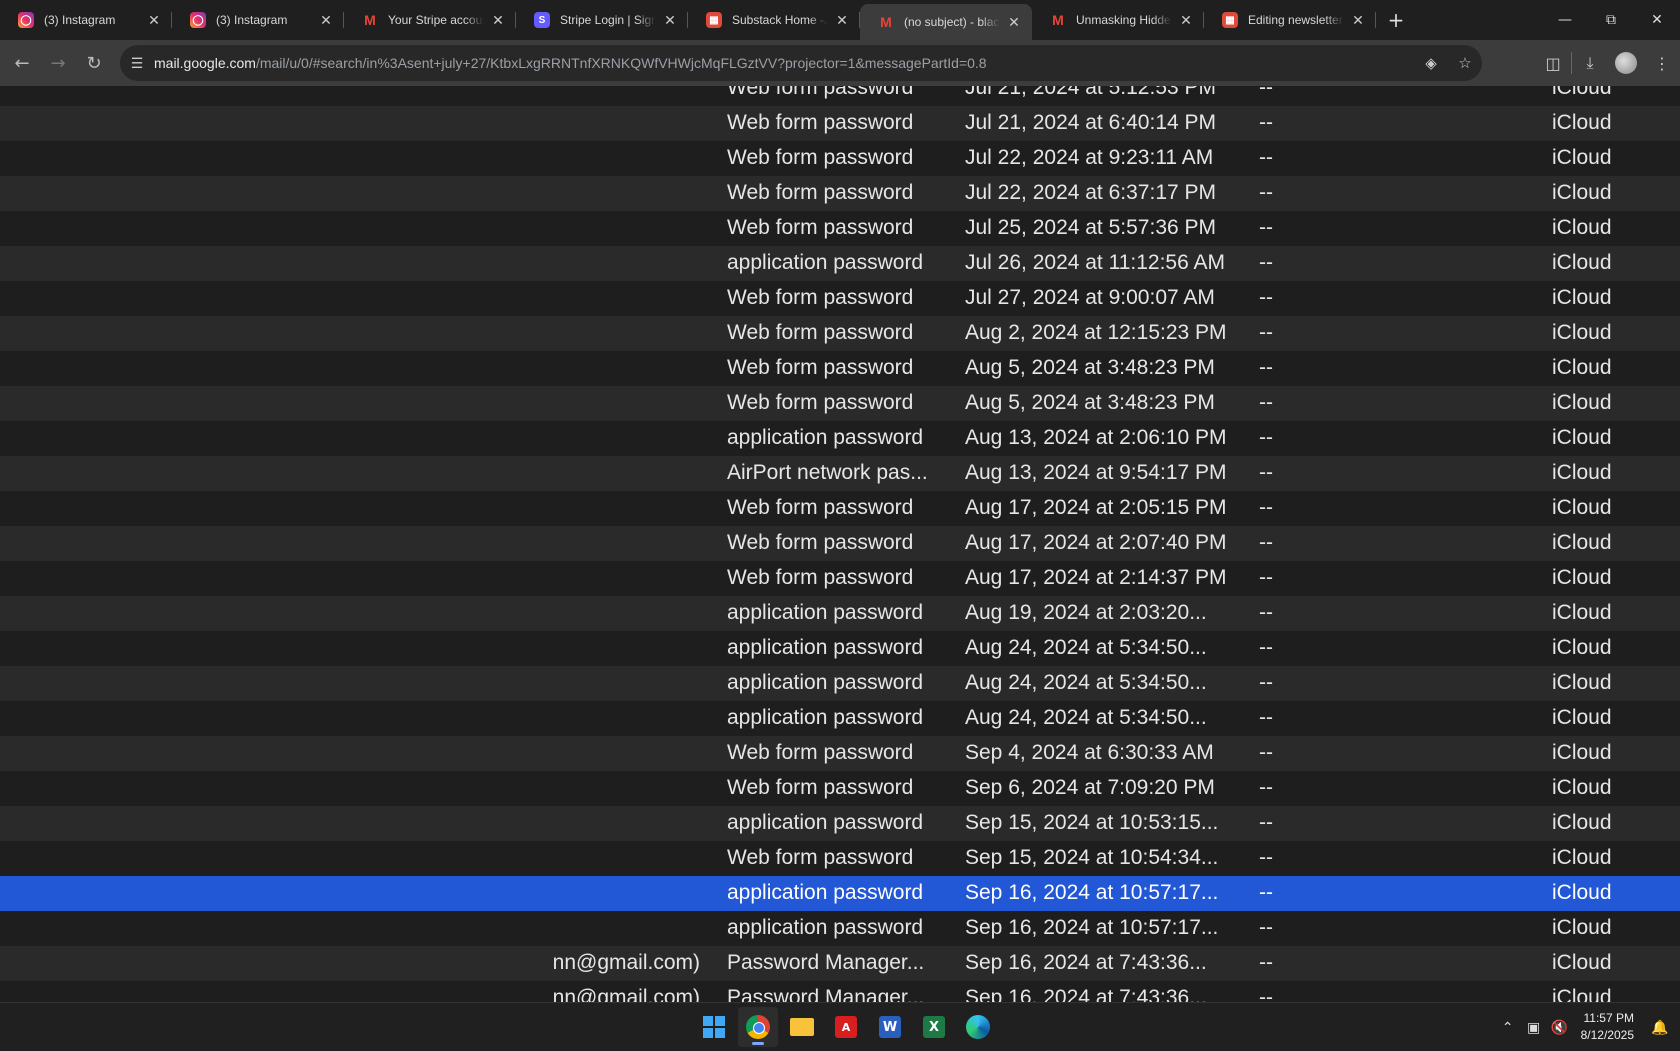 The height and width of the screenshot is (1051, 1680). I want to click on browser-tab: ▦ Substack Home -Jen ✕, so click(774, 20).